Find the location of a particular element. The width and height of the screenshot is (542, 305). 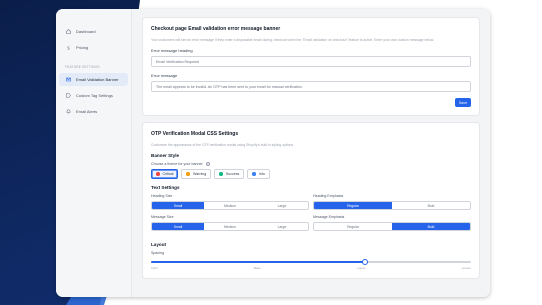

theme-options: Critical Warning Success Info is located at coordinates (311, 174).